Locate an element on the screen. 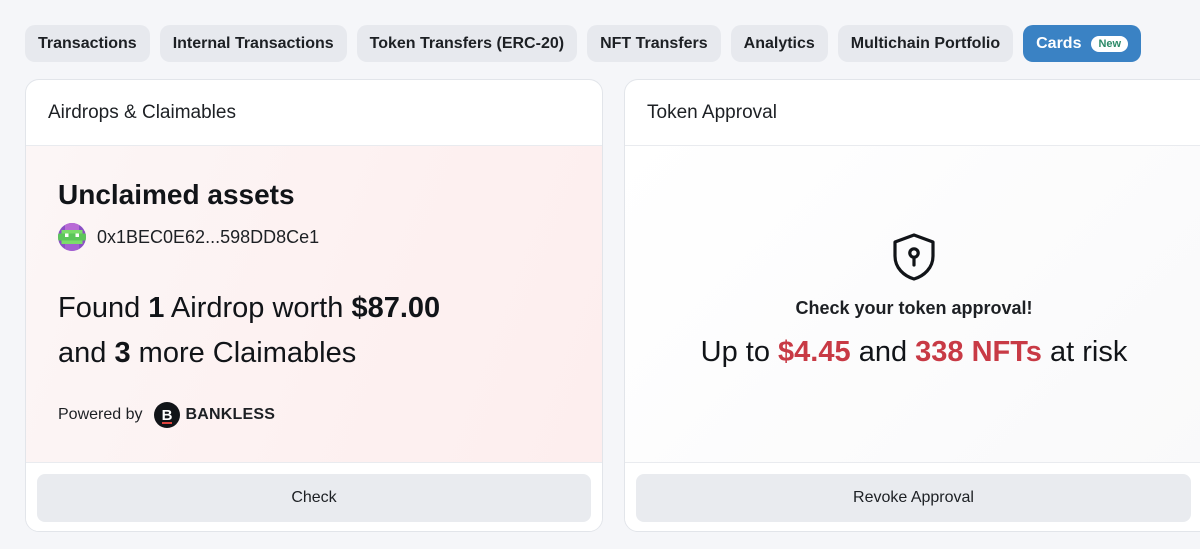 The height and width of the screenshot is (549, 1200). wallet-address: 0x1BEC0E62...598DD8Ce1 is located at coordinates (208, 237).